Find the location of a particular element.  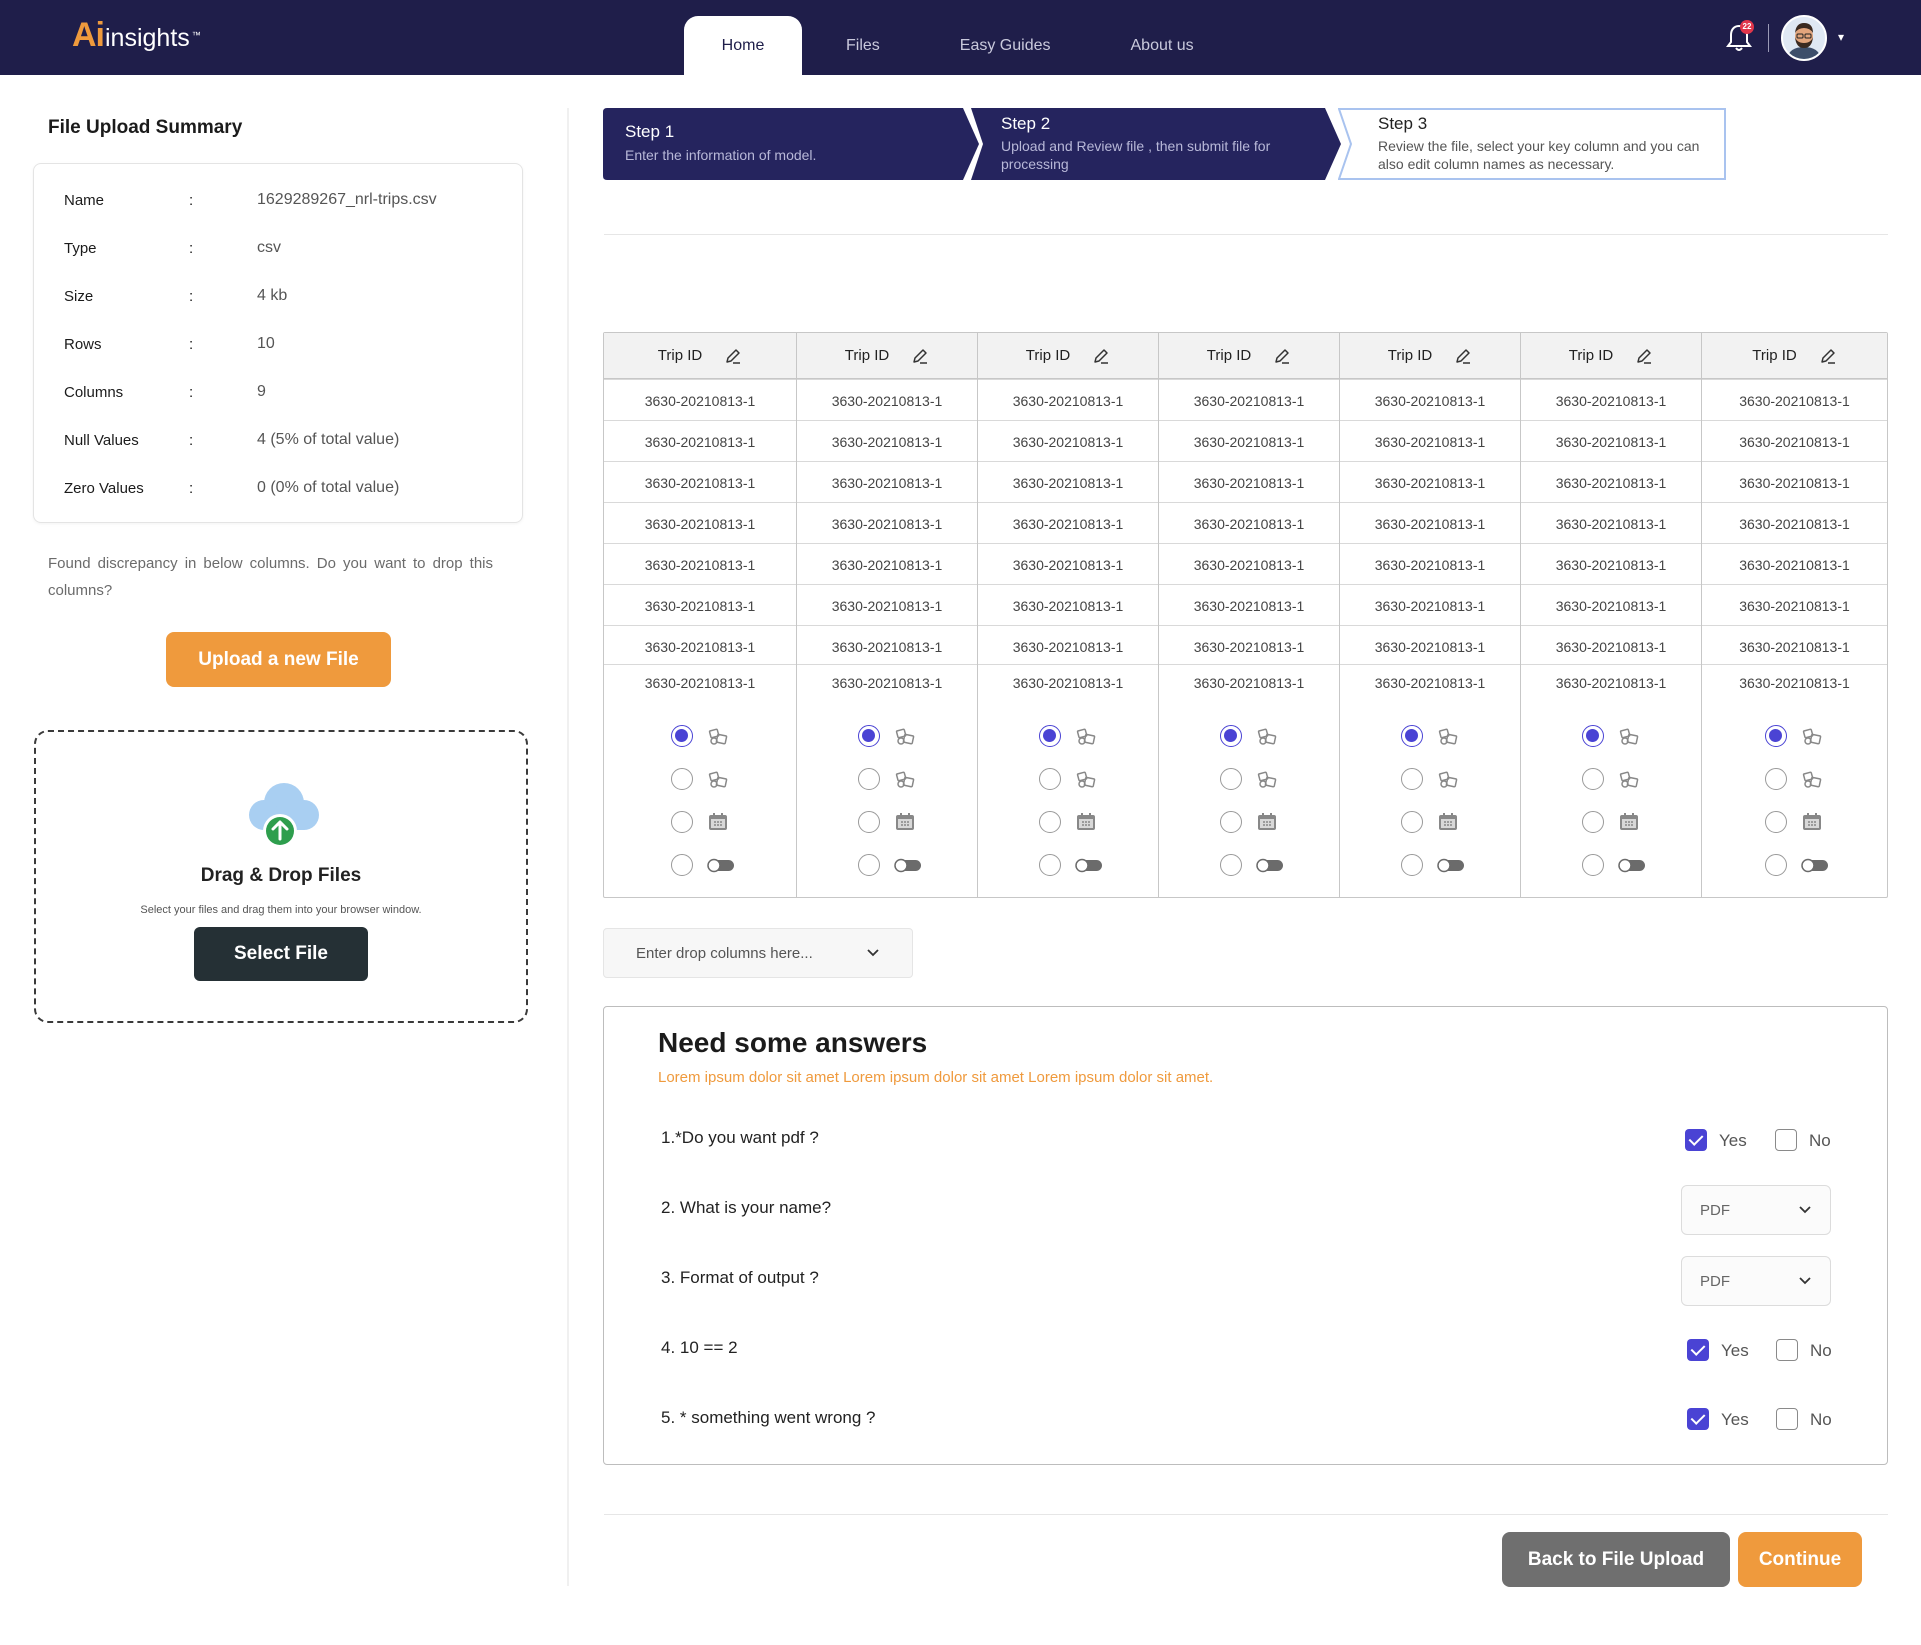

q1-yes-checkbox is located at coordinates (1696, 1140).